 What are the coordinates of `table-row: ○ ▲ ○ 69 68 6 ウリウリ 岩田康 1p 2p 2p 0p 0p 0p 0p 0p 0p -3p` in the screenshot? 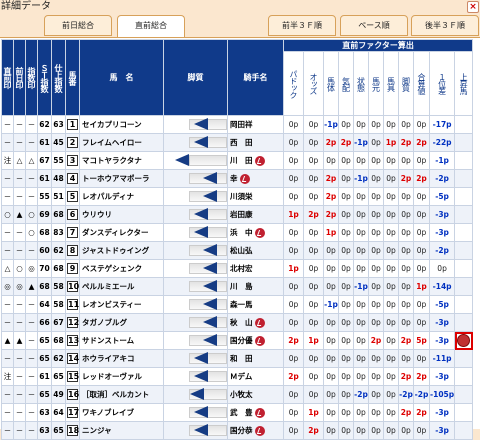 It's located at (237, 214).